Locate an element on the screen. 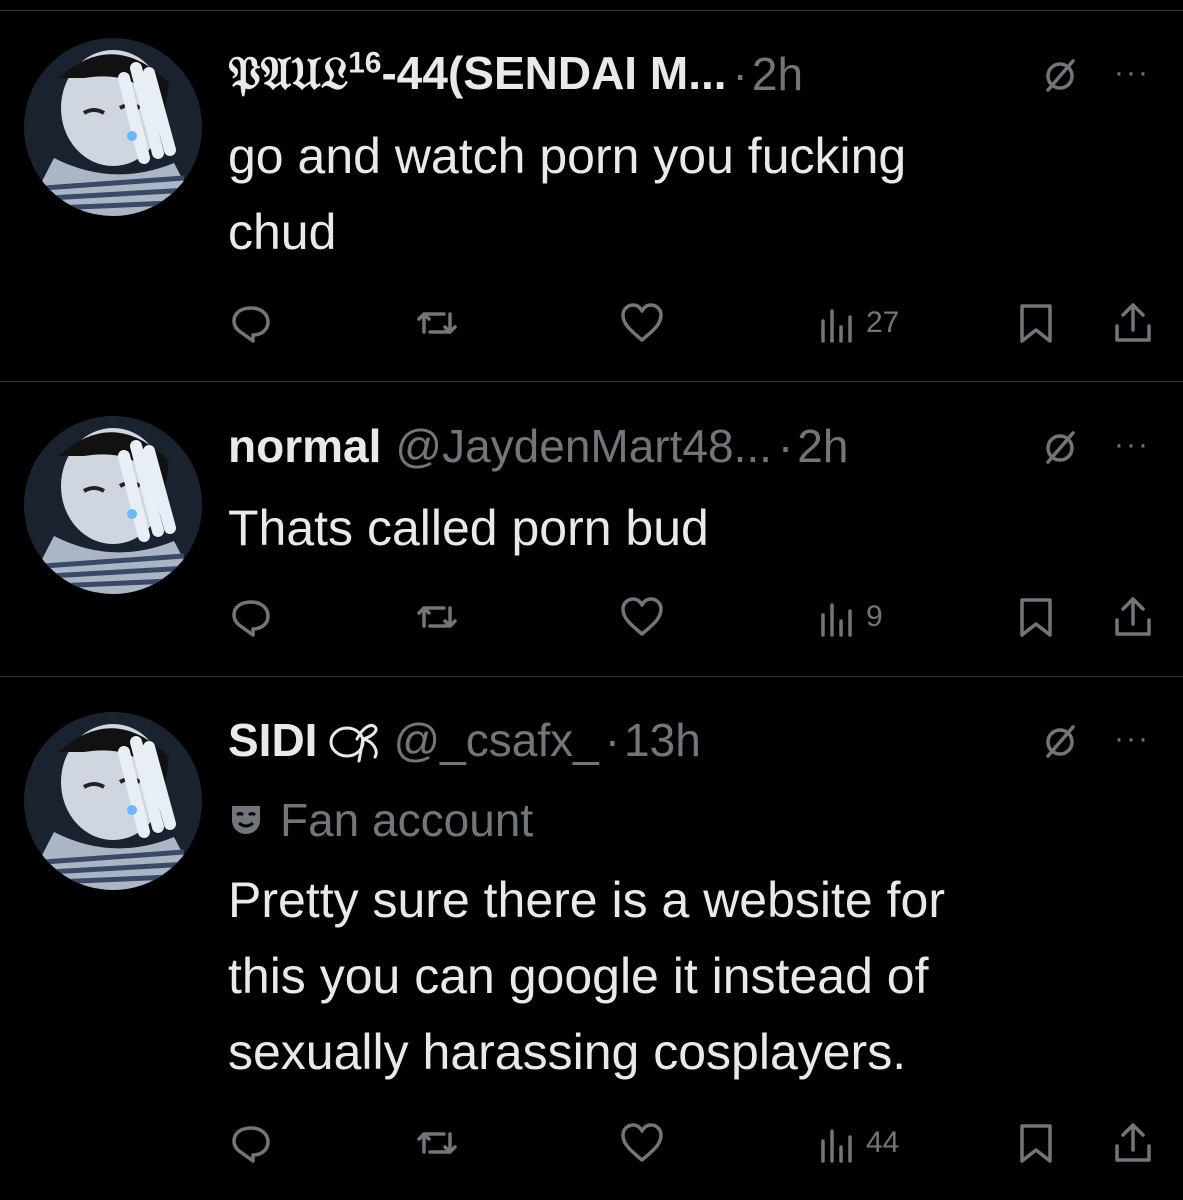 This screenshot has height=1200, width=1183. tweet-header: normal @JaydenMart48... · 2h is located at coordinates (538, 446).